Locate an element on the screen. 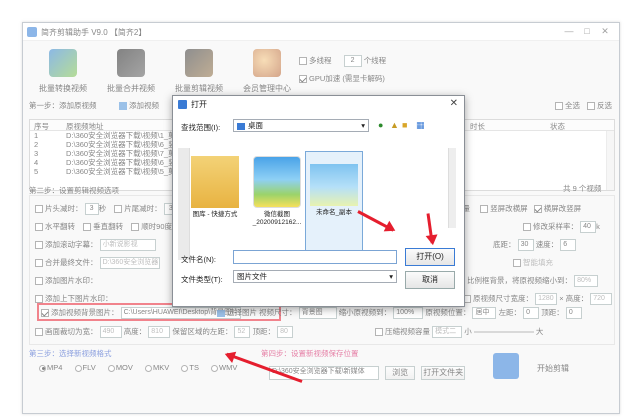  lookin-select: 桌面 ▾ is located at coordinates (301, 125).